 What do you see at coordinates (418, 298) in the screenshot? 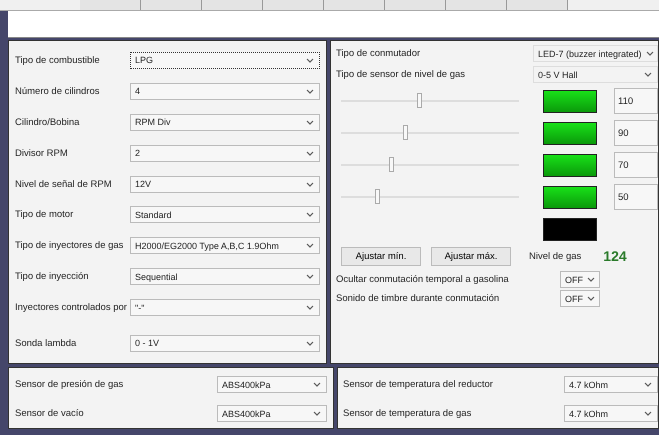
I see `field-label: Sonido de timbre durante conmutación` at bounding box center [418, 298].